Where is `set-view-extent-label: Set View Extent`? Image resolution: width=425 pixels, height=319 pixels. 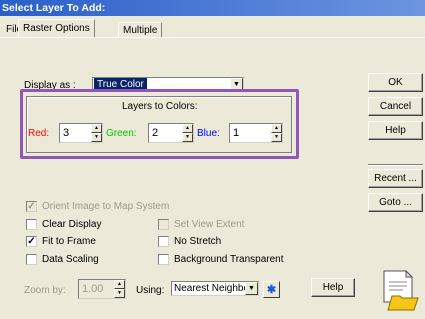
set-view-extent-label: Set View Extent is located at coordinates (209, 224).